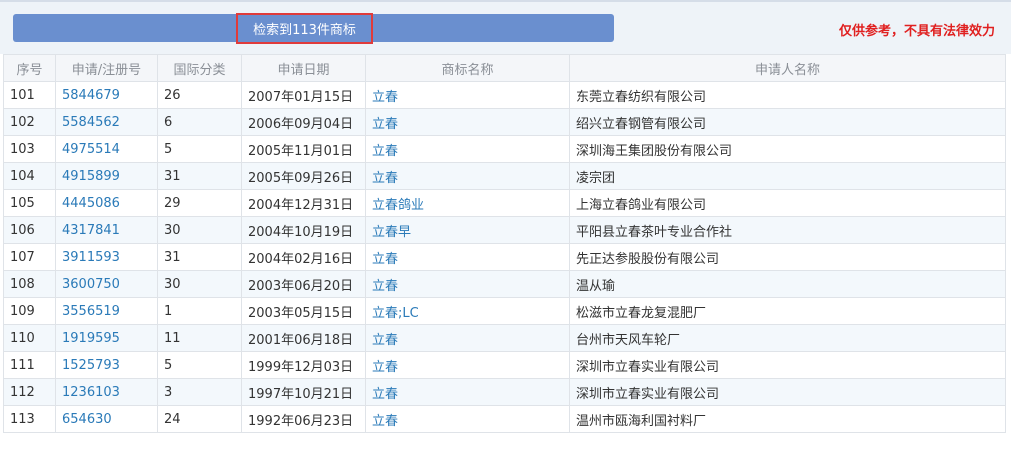 The image size is (1011, 451). What do you see at coordinates (303, 149) in the screenshot?
I see `cell-date: 2005年11月01日` at bounding box center [303, 149].